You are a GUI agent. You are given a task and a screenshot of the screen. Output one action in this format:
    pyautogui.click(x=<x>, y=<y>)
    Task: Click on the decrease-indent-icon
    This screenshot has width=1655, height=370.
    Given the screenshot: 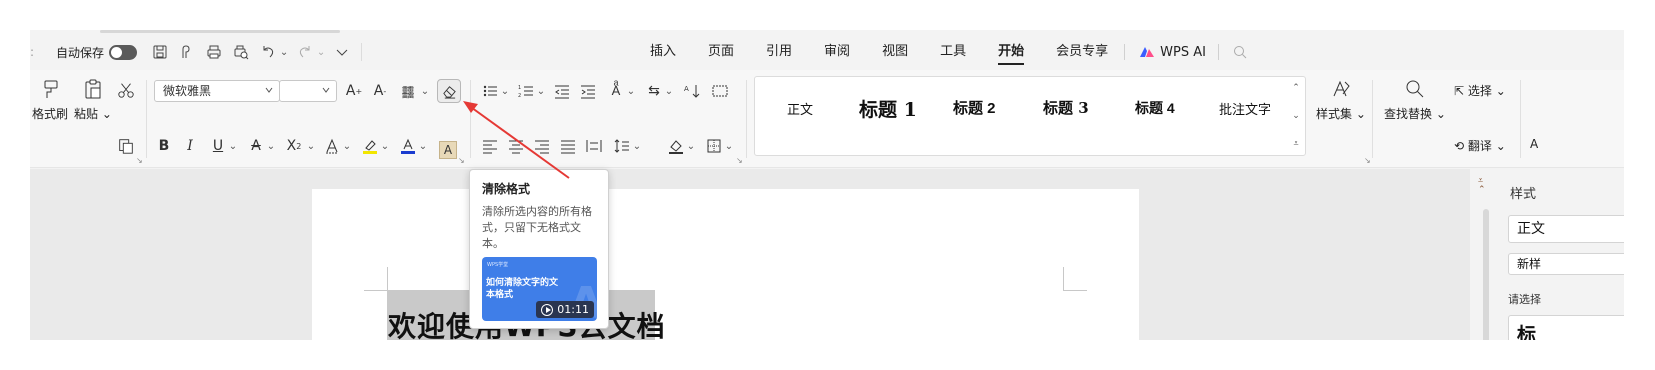 What is the action you would take?
    pyautogui.click(x=562, y=91)
    